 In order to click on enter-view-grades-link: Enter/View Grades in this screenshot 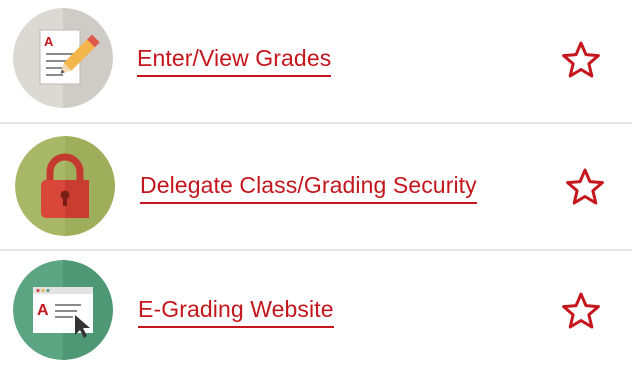, I will do `click(234, 61)`.